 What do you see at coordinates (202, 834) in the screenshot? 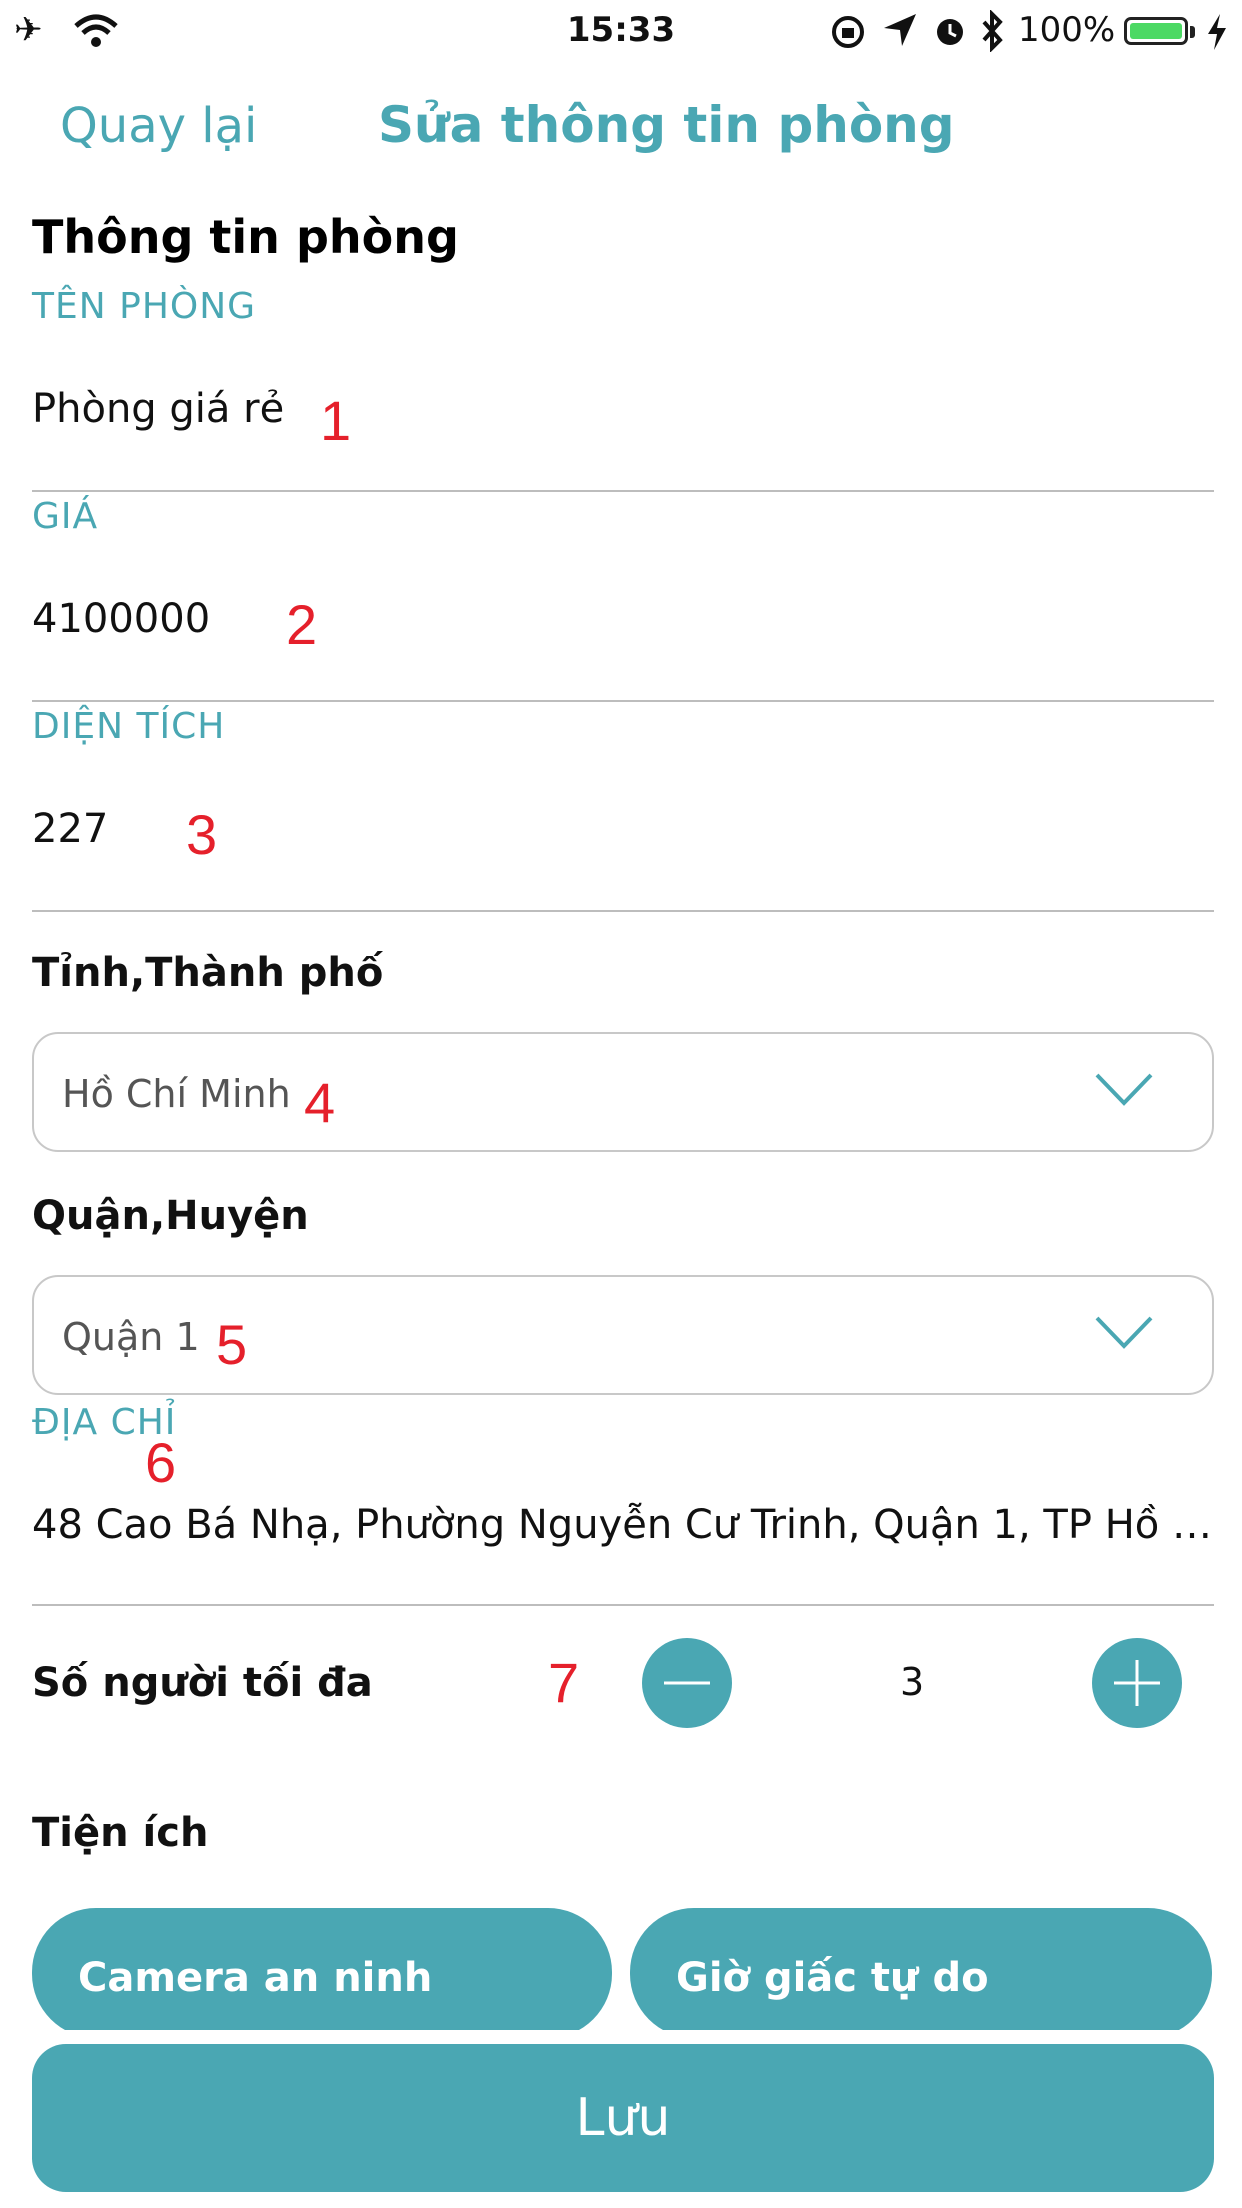
I see `annotation-marker: 3` at bounding box center [202, 834].